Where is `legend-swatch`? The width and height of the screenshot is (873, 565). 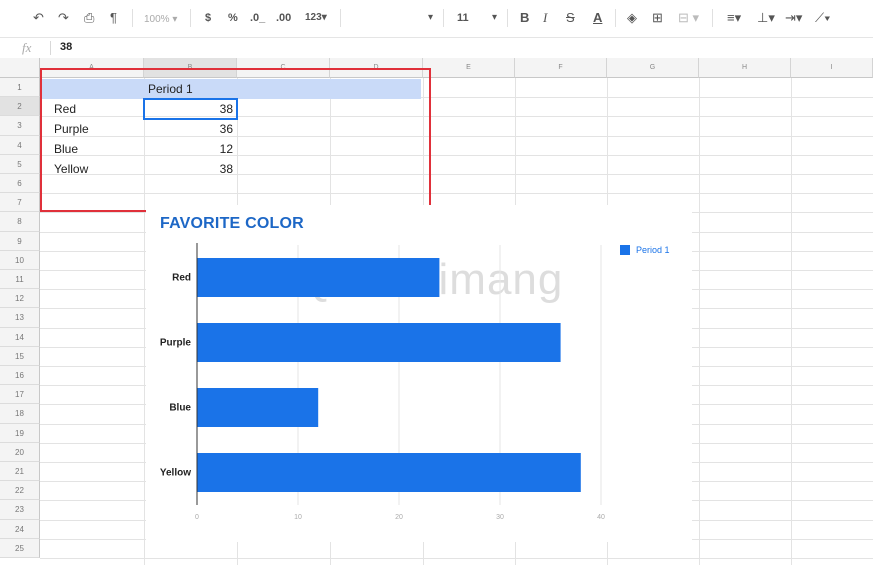
legend-swatch is located at coordinates (625, 250).